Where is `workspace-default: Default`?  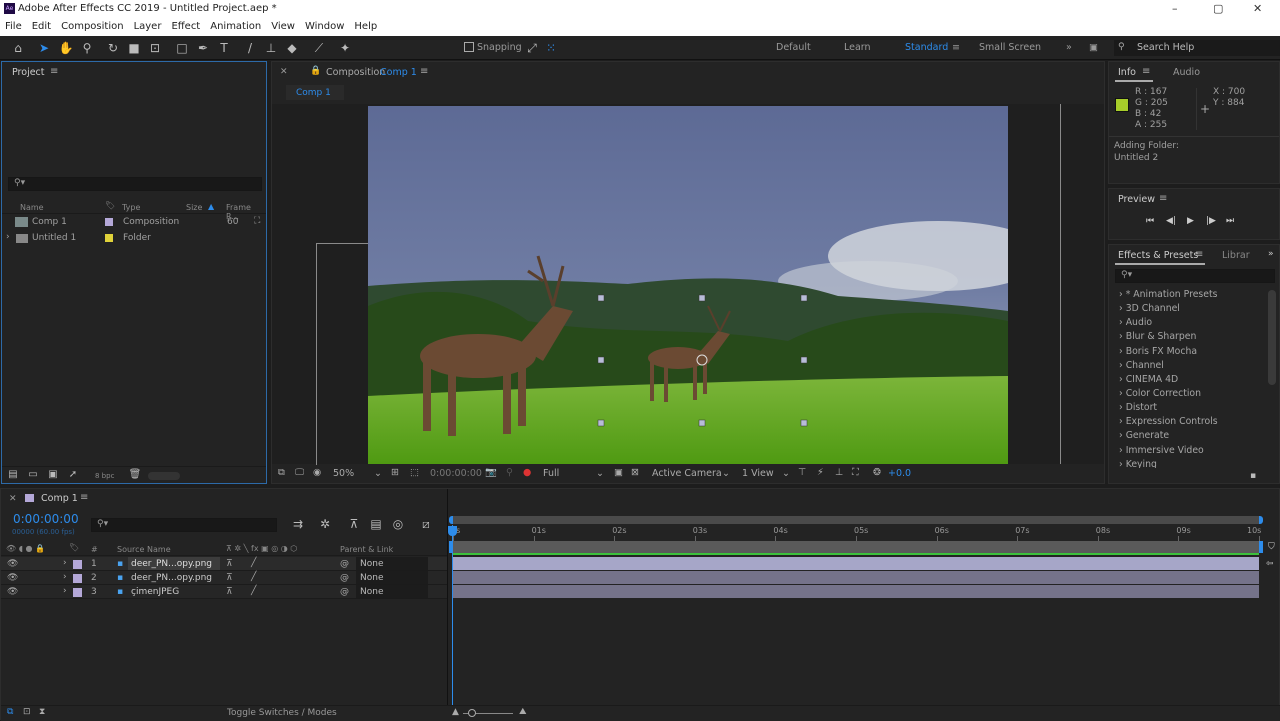 workspace-default: Default is located at coordinates (793, 47).